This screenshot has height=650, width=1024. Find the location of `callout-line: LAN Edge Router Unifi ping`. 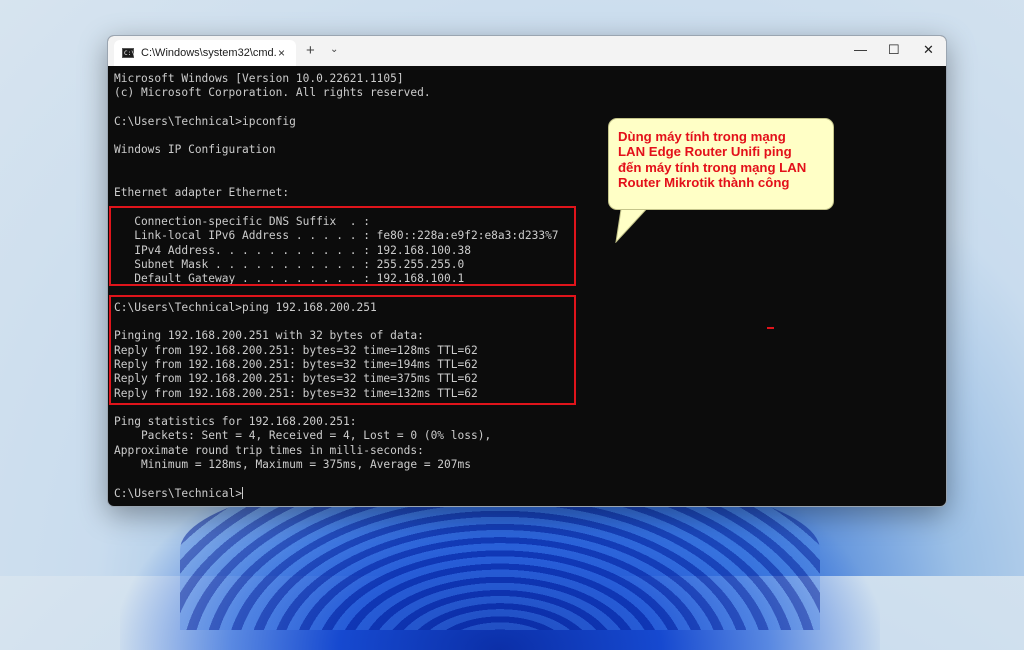

callout-line: LAN Edge Router Unifi ping is located at coordinates (705, 152).